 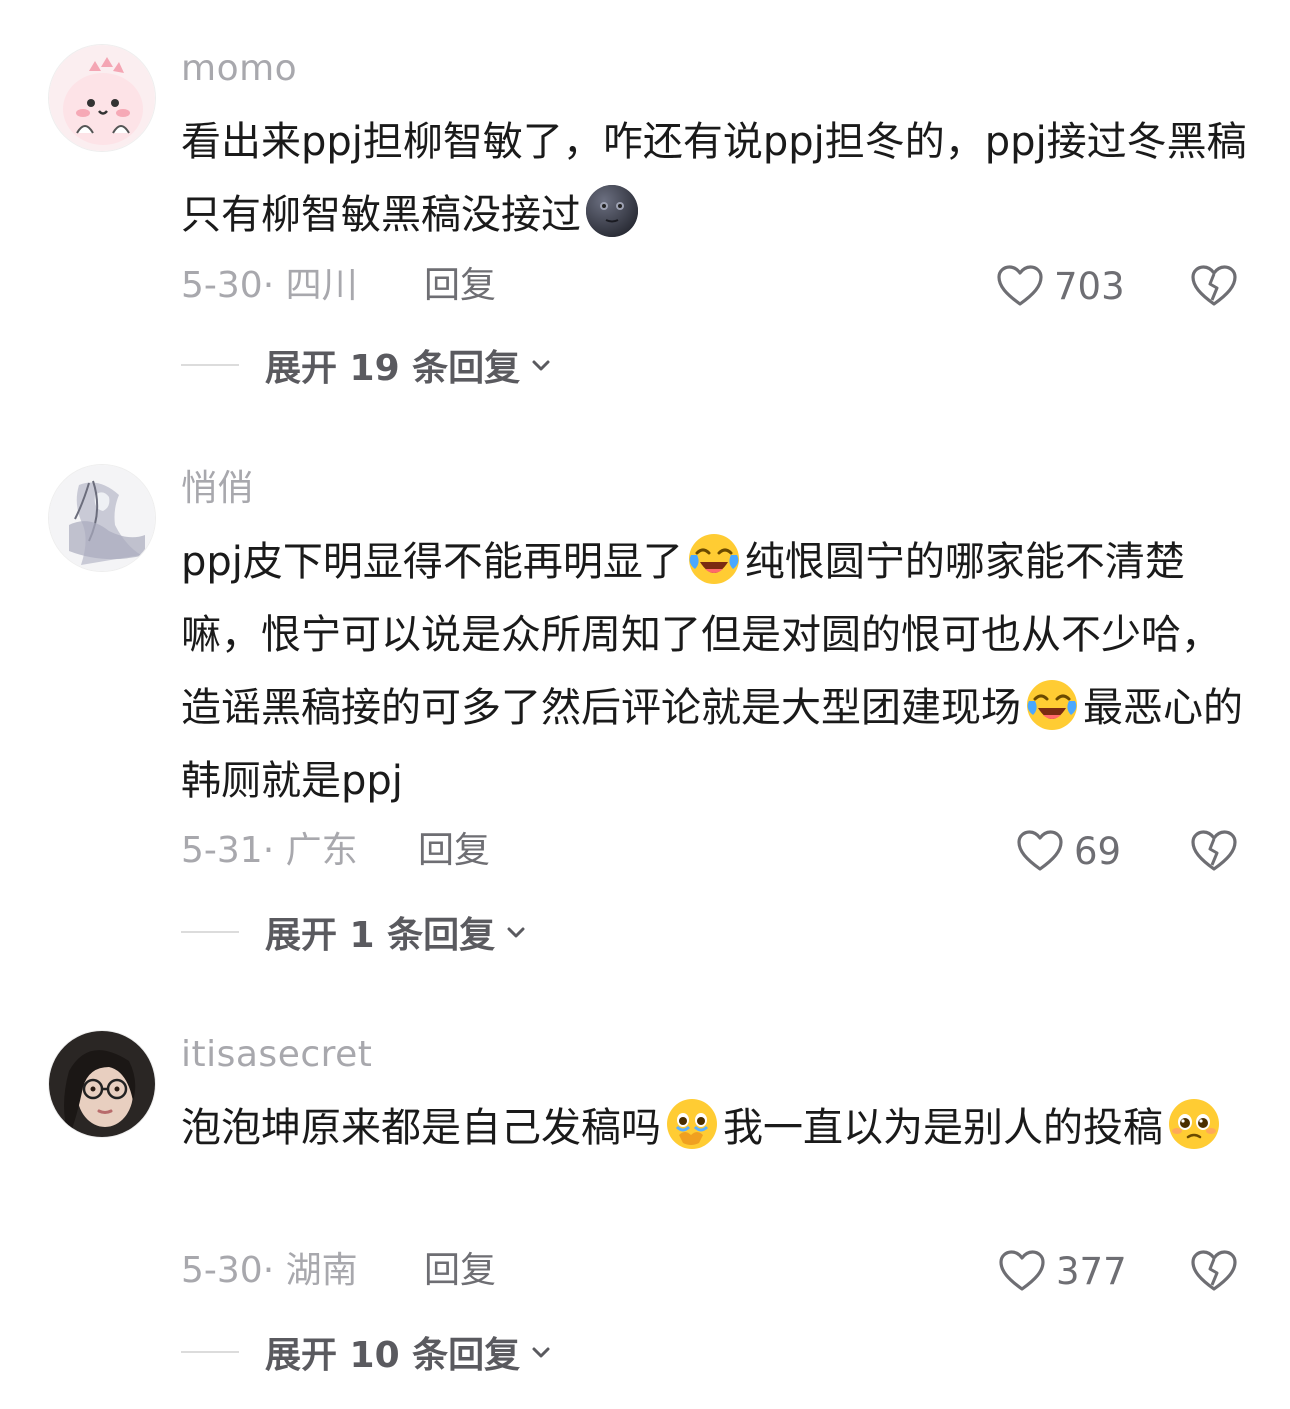 I want to click on expand-replies: 展开 1 条回复, so click(x=355, y=932).